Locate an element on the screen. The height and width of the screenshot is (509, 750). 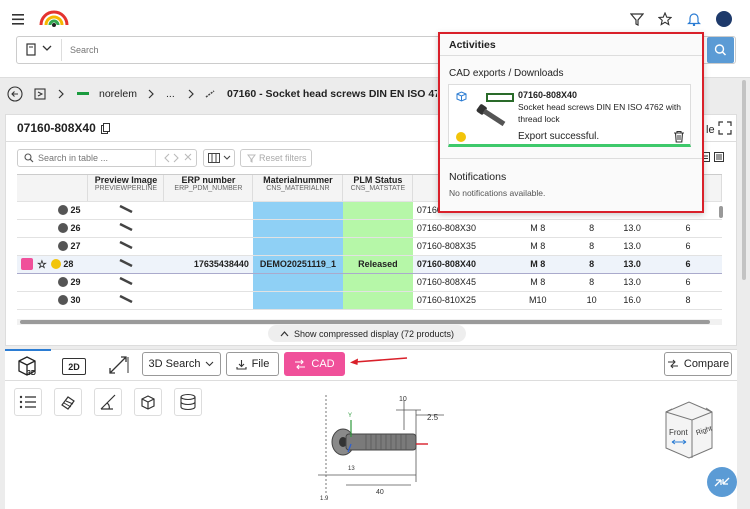
compressed-display-toggle: Show compressed display (72 products) is located at coordinates (367, 333).